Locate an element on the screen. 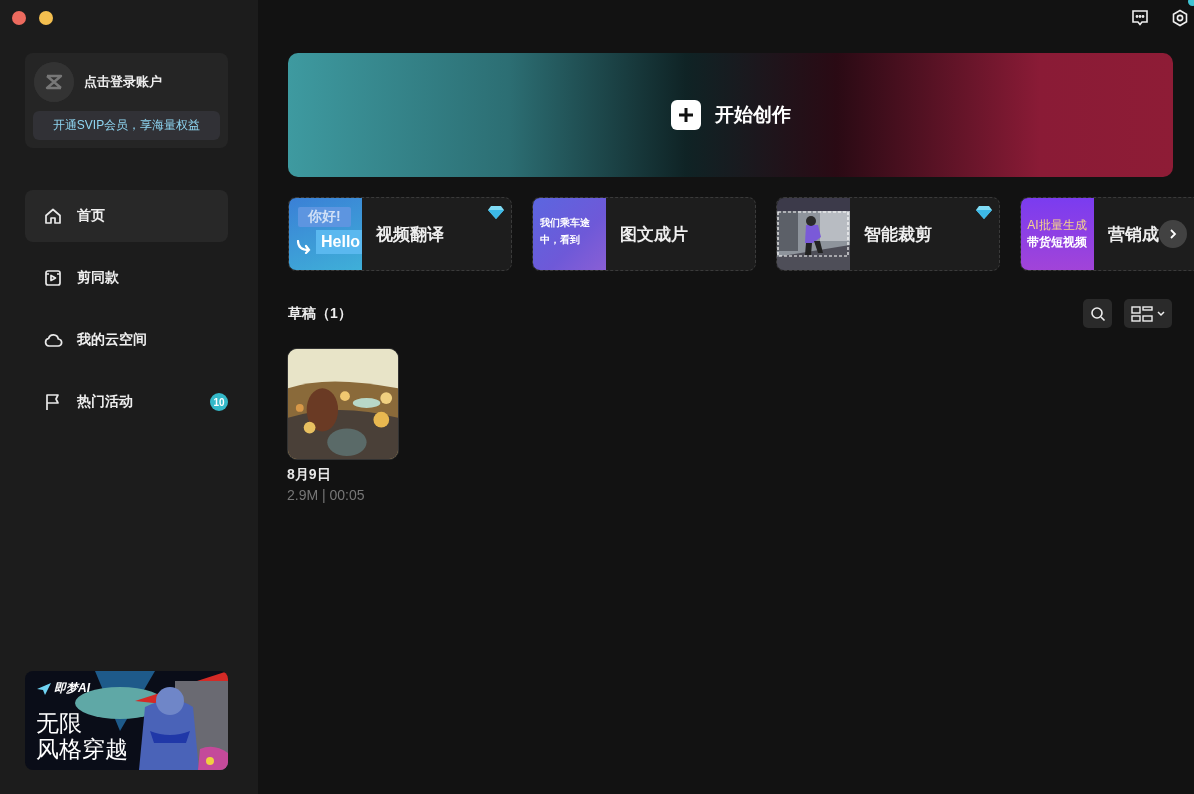 The width and height of the screenshot is (1194, 794). search-button is located at coordinates (1097, 313).